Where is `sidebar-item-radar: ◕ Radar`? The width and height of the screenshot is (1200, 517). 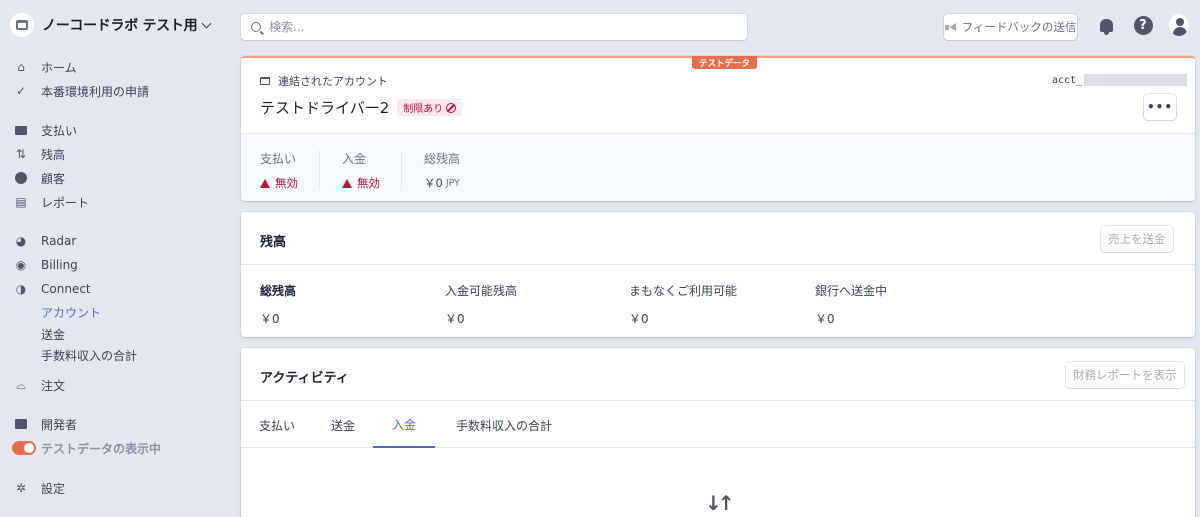 sidebar-item-radar: ◕ Radar is located at coordinates (45, 241).